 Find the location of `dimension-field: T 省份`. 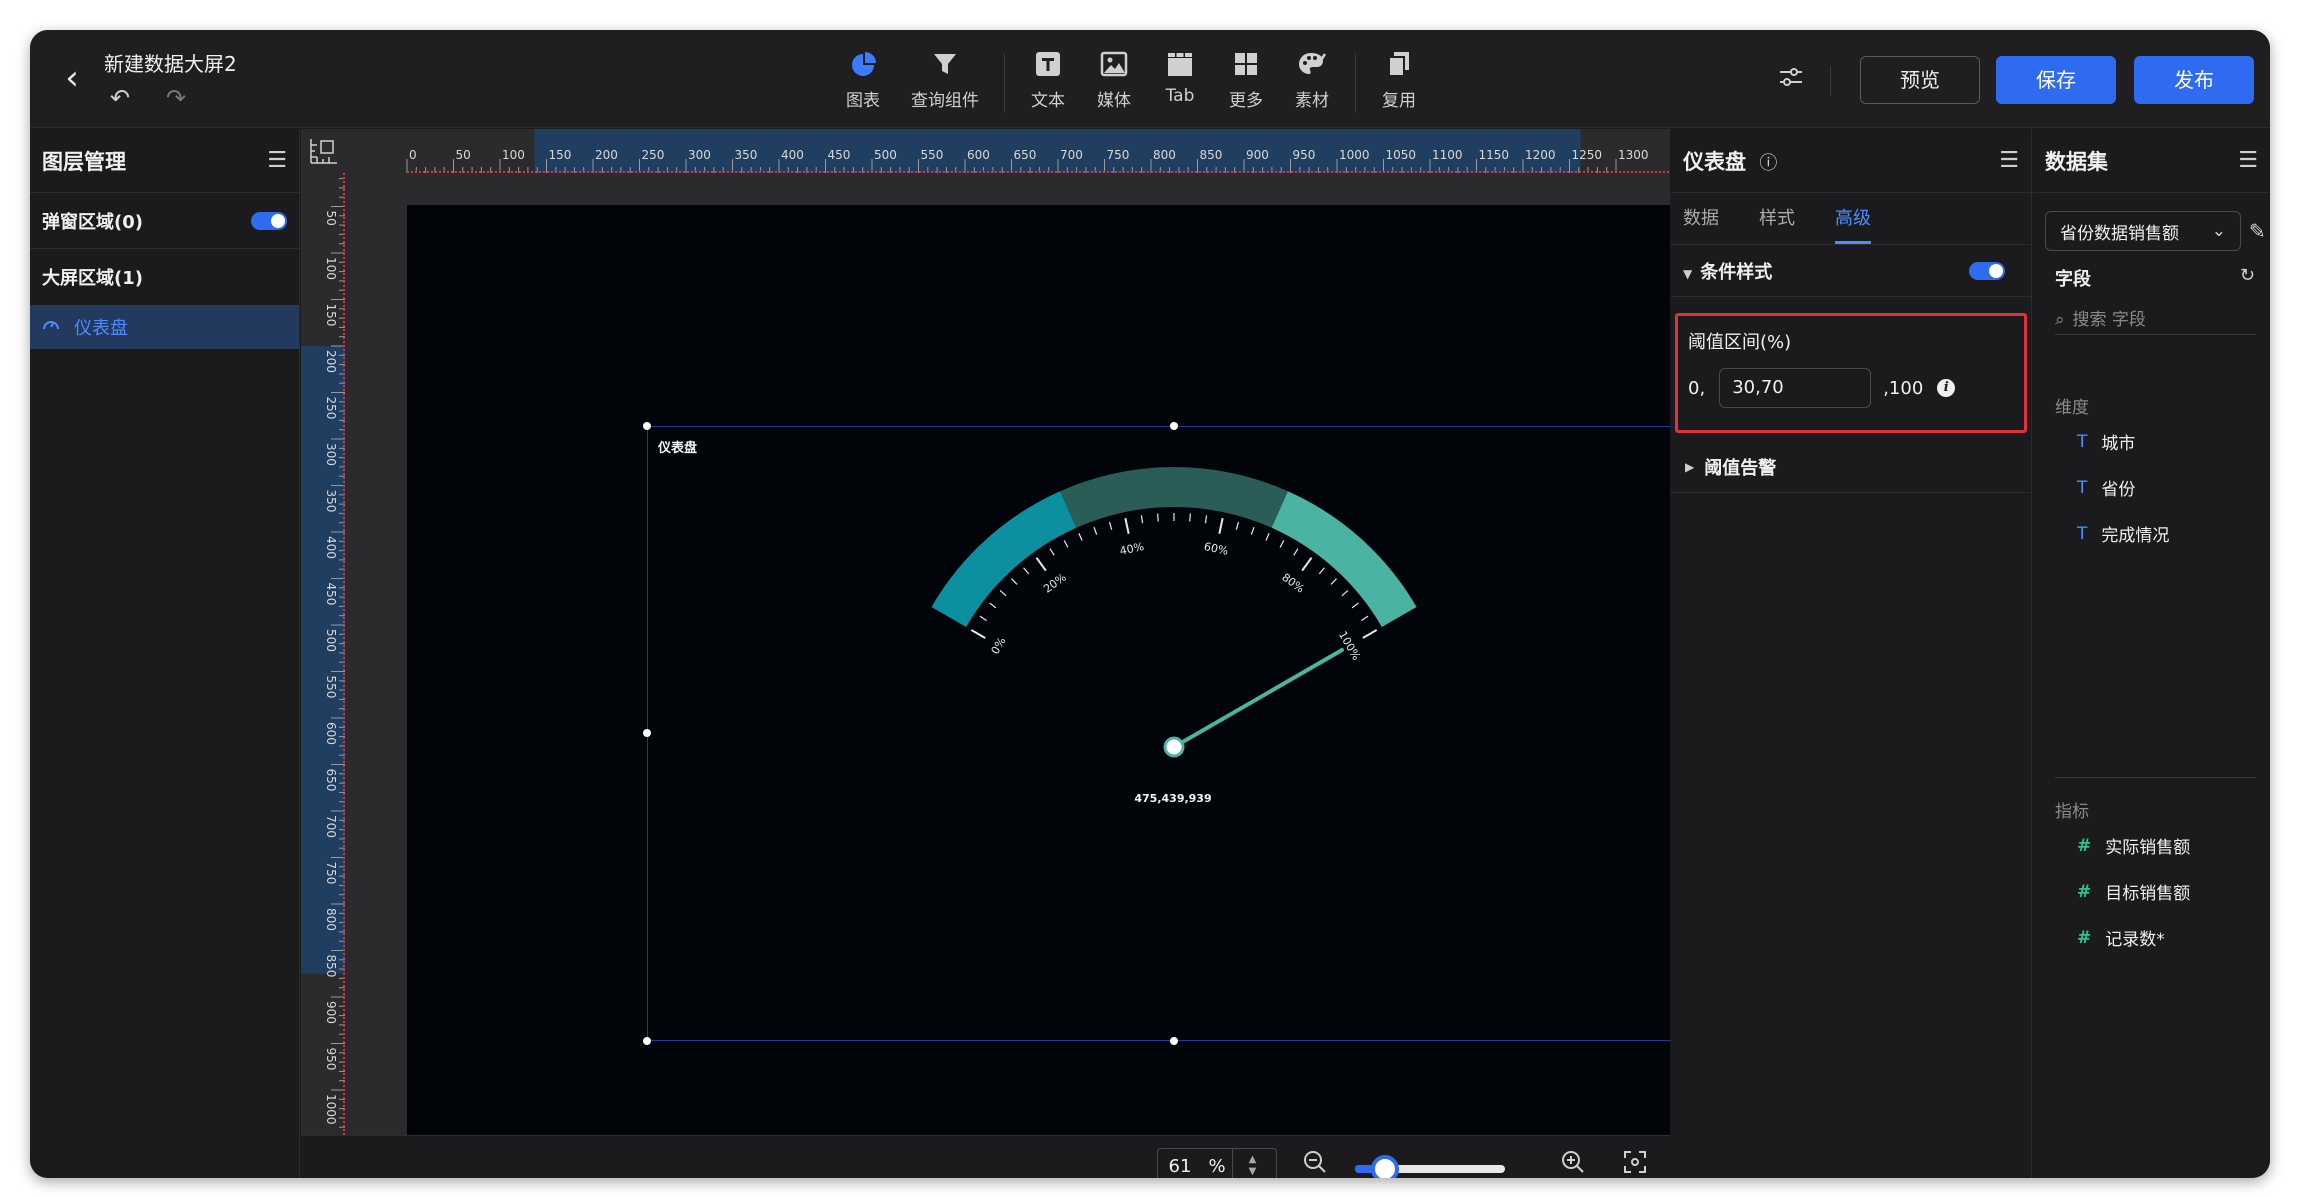

dimension-field: T 省份 is located at coordinates (2106, 488).